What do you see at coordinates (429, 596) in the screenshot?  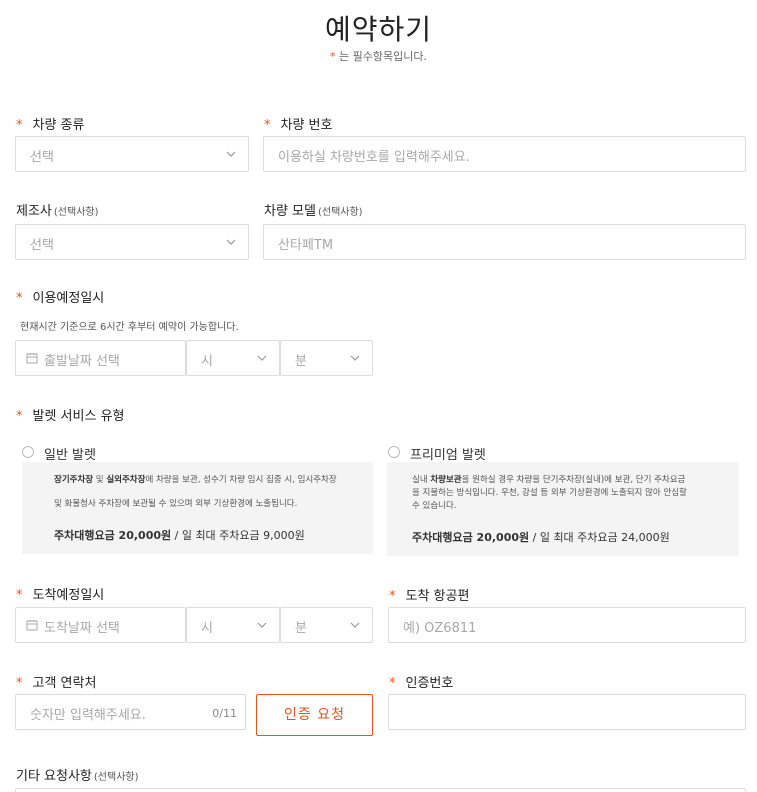 I see `arrival-flight-label: * 도착 항공편` at bounding box center [429, 596].